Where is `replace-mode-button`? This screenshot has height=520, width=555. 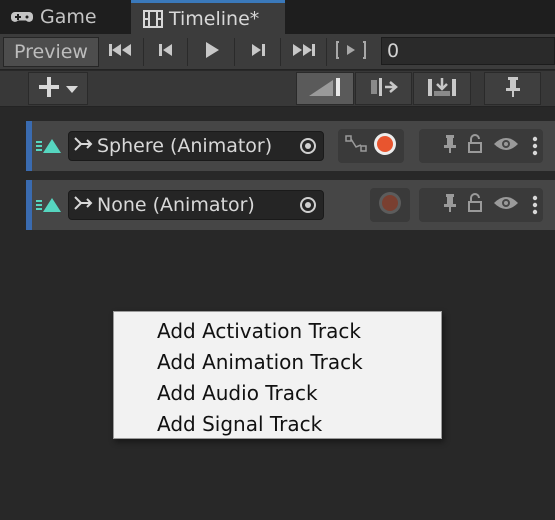
replace-mode-button is located at coordinates (442, 88).